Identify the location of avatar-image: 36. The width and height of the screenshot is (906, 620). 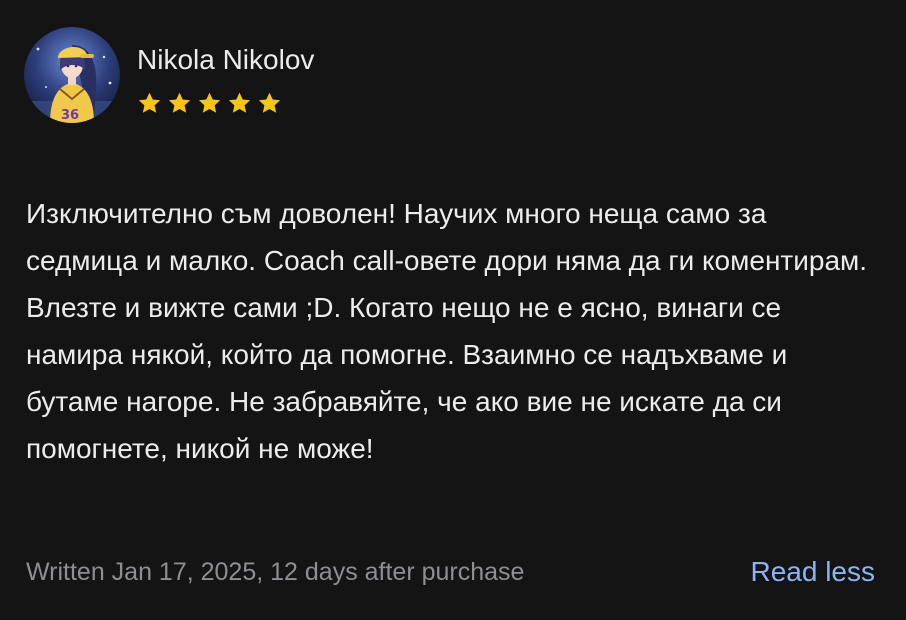
(72, 75).